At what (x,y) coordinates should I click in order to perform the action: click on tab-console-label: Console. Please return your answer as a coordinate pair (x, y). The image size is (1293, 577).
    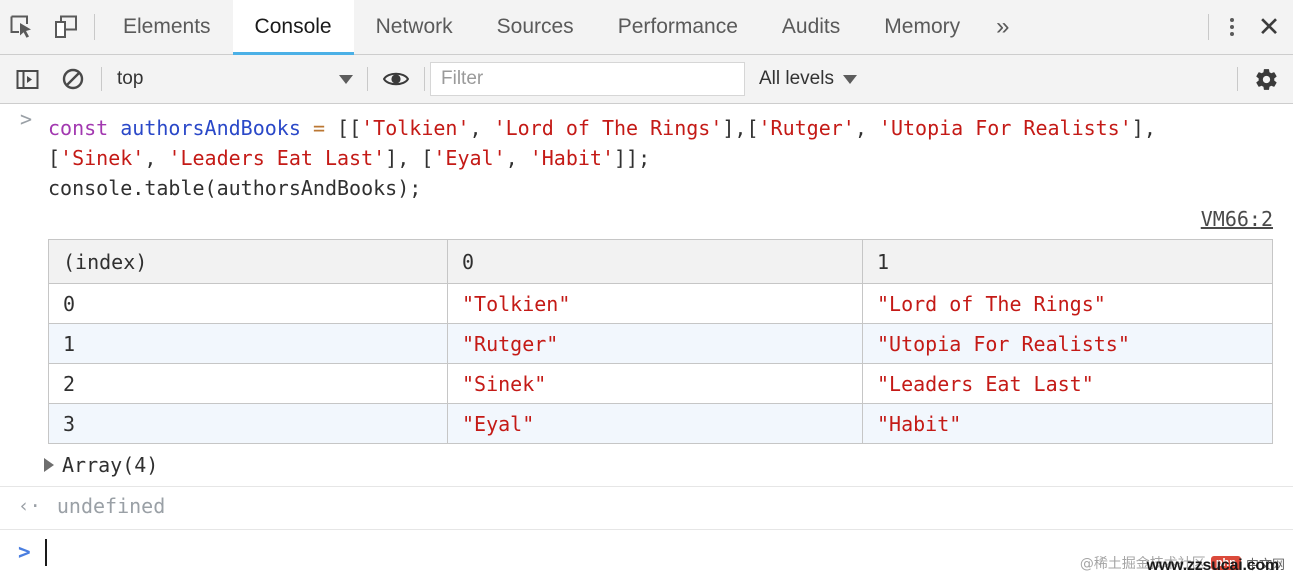
    Looking at the image, I should click on (293, 26).